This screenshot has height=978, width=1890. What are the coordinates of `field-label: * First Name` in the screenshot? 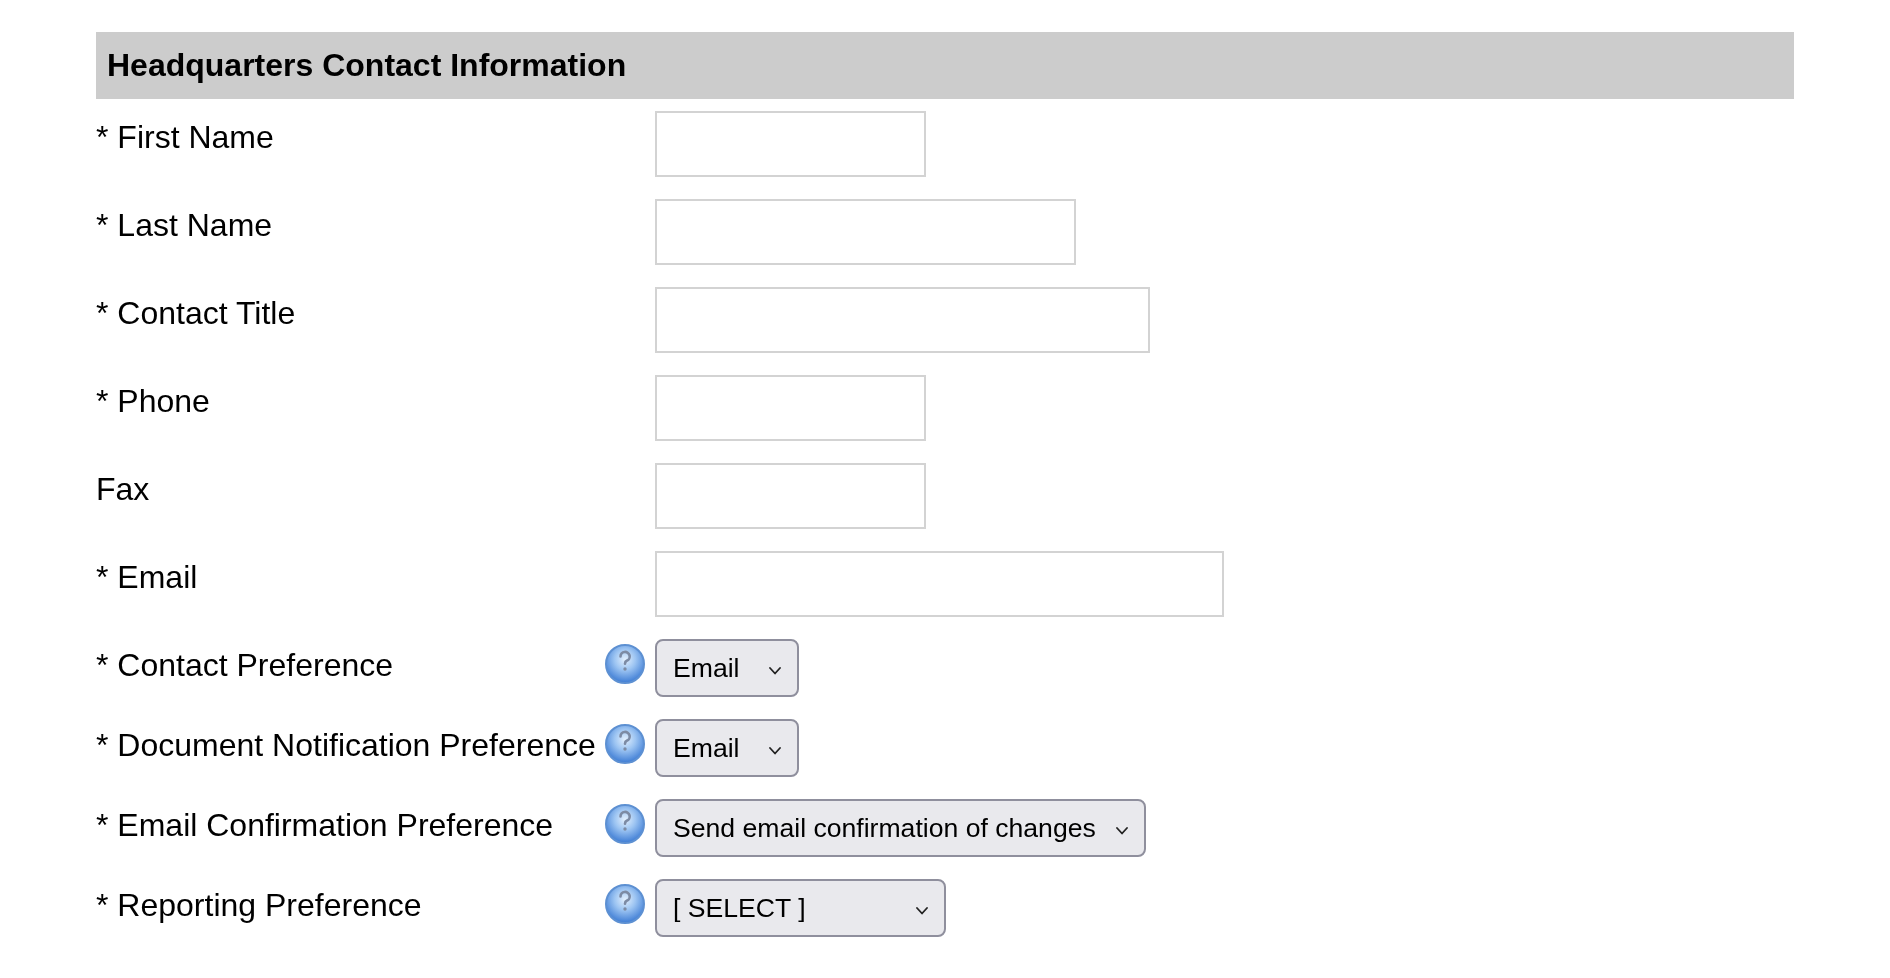 It's located at (185, 137).